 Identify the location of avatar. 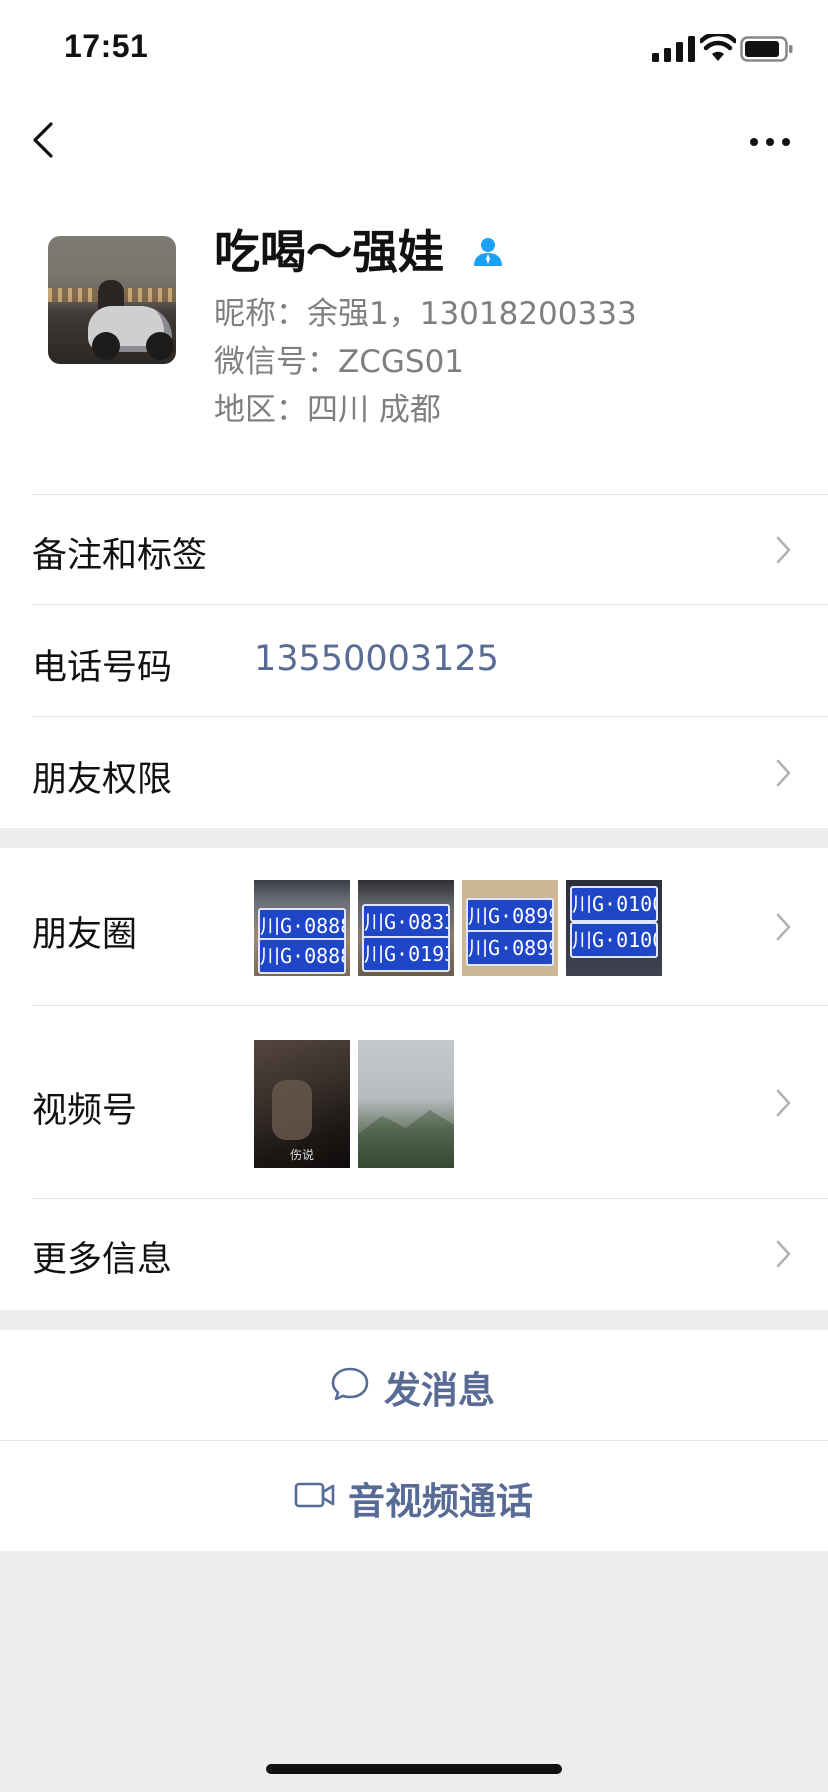
(112, 300).